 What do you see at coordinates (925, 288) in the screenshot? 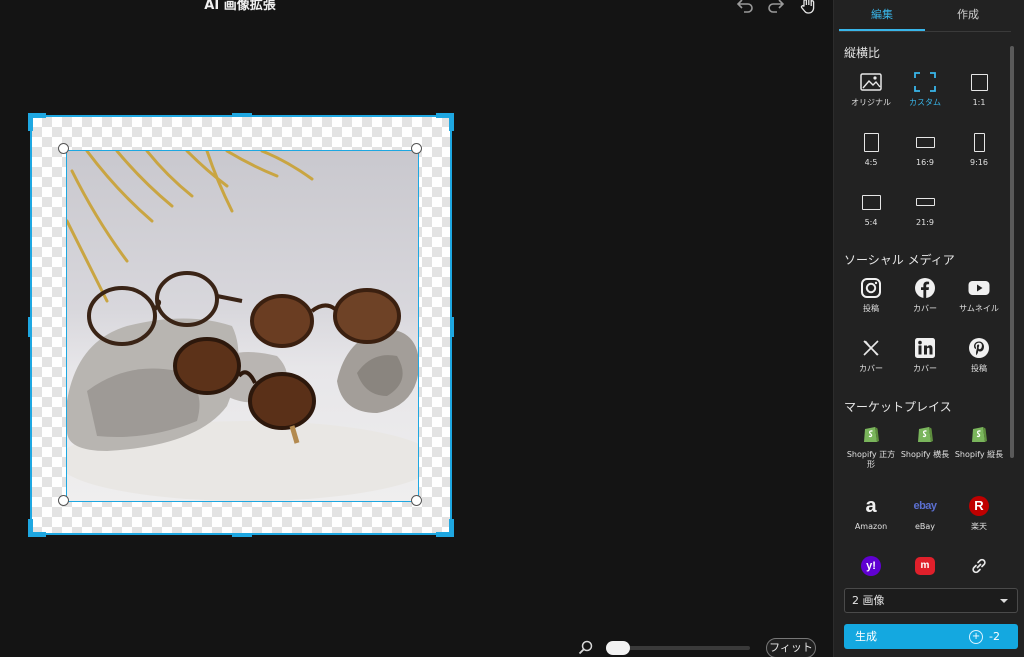
I see `facebook-icon` at bounding box center [925, 288].